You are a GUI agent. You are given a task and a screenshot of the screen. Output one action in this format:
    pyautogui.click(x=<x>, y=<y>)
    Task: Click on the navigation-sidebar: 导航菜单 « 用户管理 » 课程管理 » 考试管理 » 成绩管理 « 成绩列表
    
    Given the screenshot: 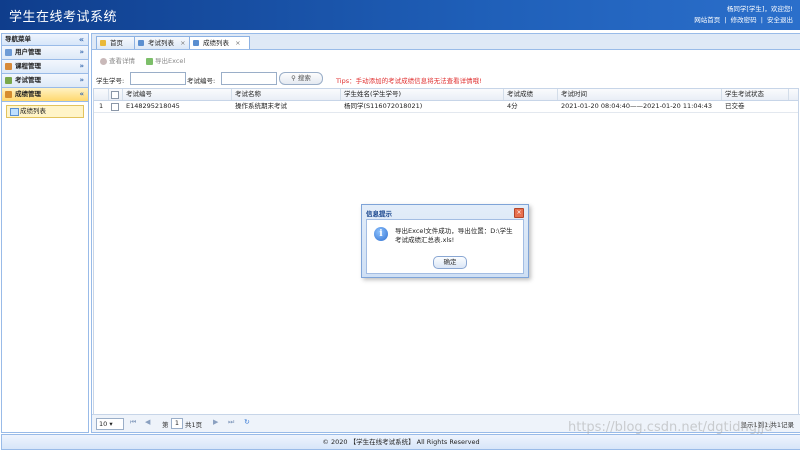 What is the action you would take?
    pyautogui.click(x=45, y=233)
    